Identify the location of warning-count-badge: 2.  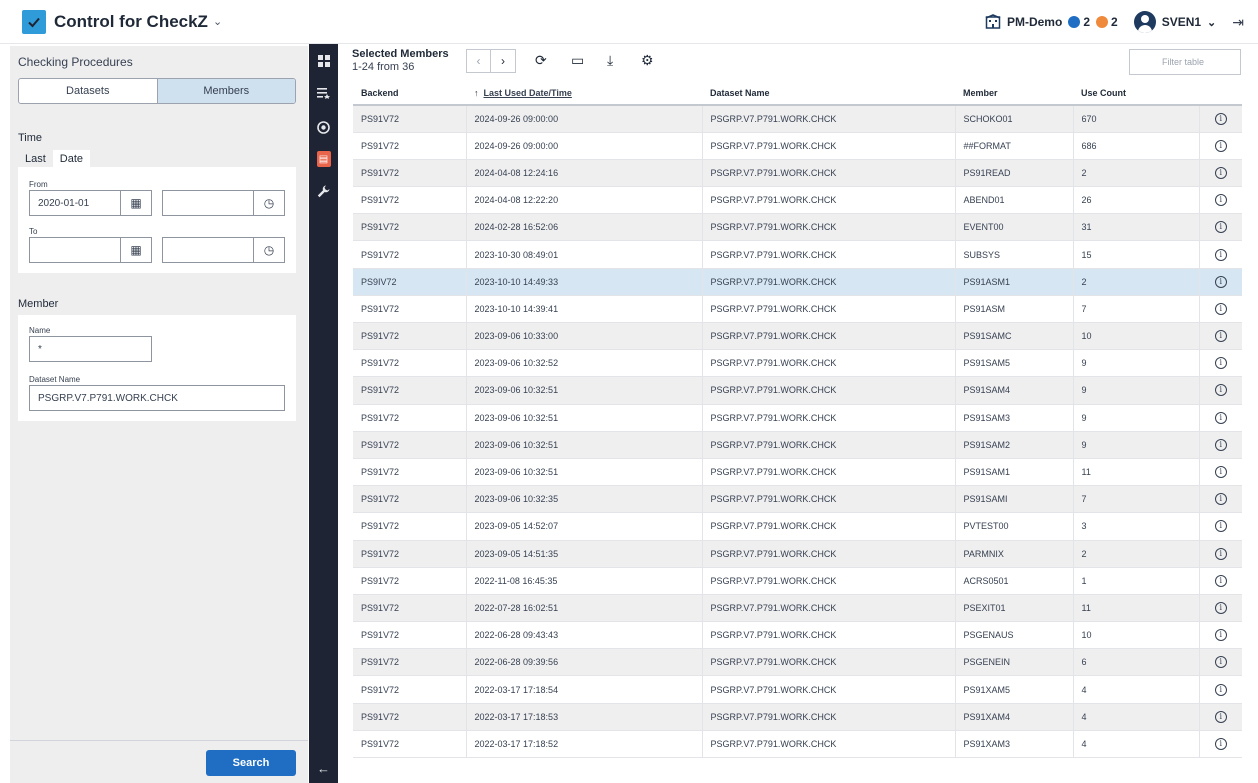
(1107, 22).